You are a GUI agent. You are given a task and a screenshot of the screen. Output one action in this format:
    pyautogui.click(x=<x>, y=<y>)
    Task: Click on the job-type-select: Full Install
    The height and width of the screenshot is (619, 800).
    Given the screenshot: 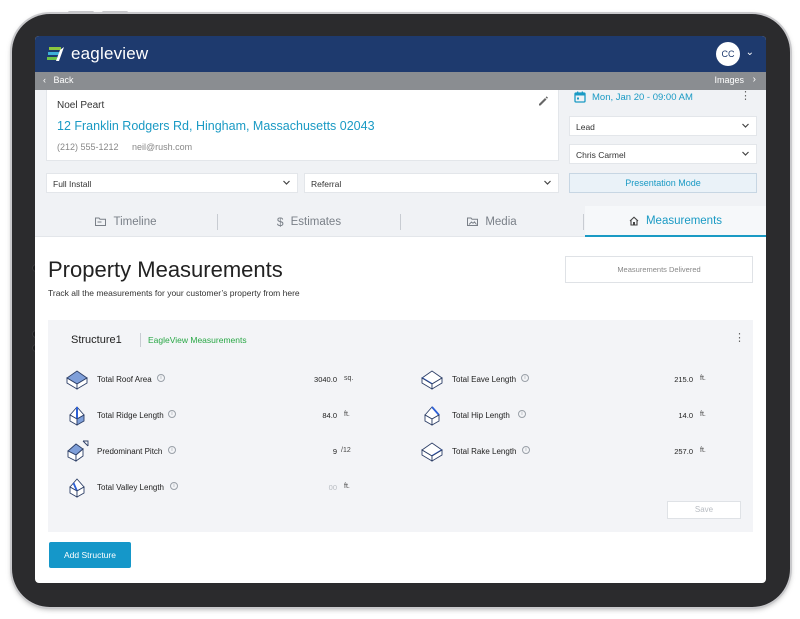 What is the action you would take?
    pyautogui.click(x=172, y=183)
    